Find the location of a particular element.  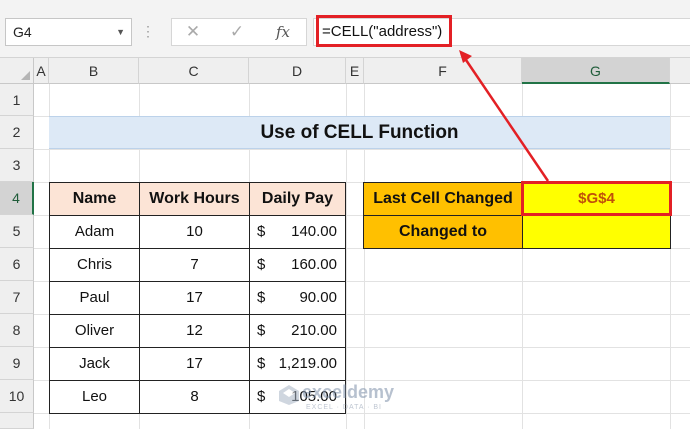

cell-name: Leo is located at coordinates (94, 397).